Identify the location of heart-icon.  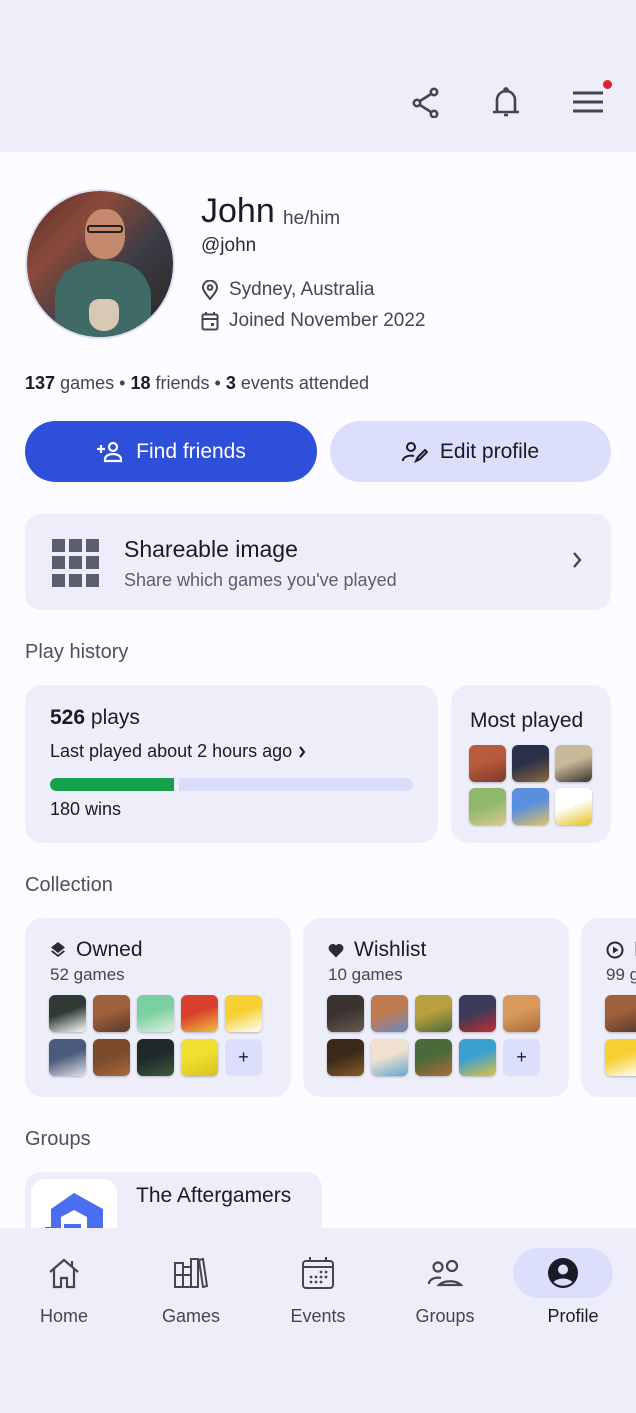
(336, 950).